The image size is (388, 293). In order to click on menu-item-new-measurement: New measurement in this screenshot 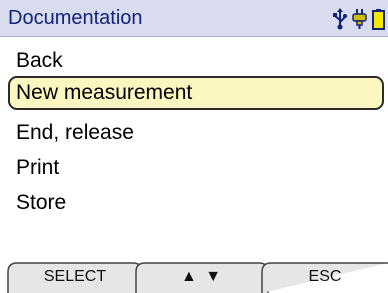, I will do `click(196, 93)`.